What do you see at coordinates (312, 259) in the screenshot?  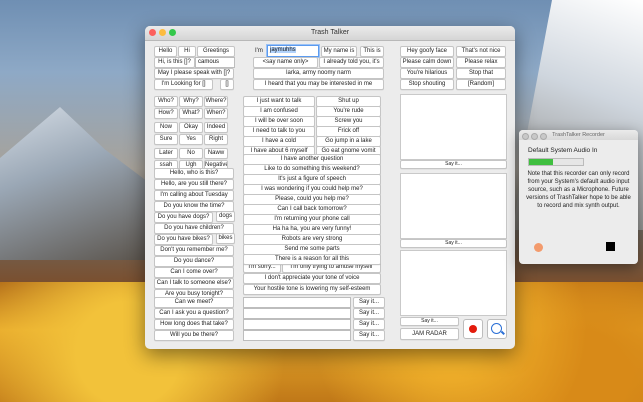 I see `statement-button: There is a reason for all this` at bounding box center [312, 259].